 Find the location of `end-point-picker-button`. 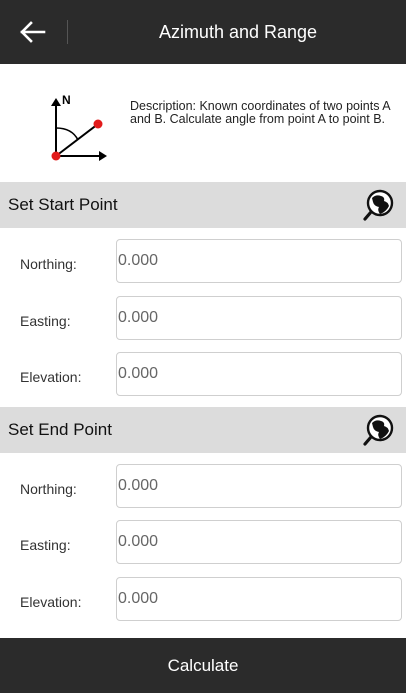

end-point-picker-button is located at coordinates (379, 430).